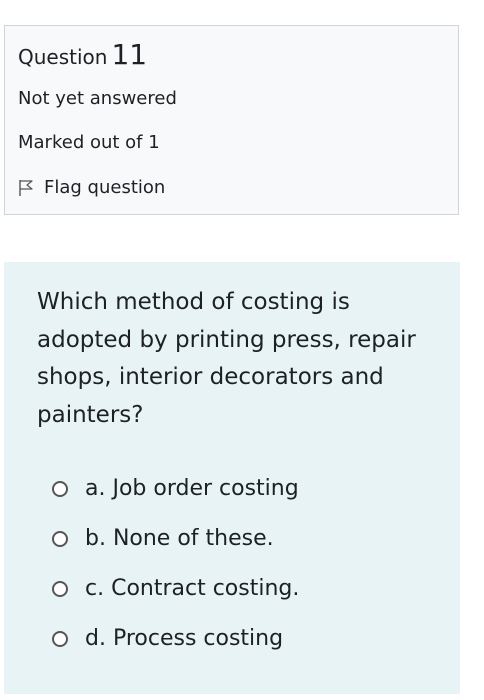 This screenshot has width=484, height=700. I want to click on answer-label-d: d. Process costing, so click(184, 638).